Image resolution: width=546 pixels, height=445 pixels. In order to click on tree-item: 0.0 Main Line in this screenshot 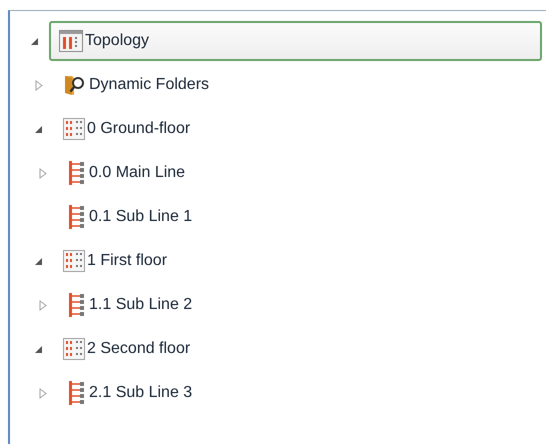, I will do `click(121, 173)`.